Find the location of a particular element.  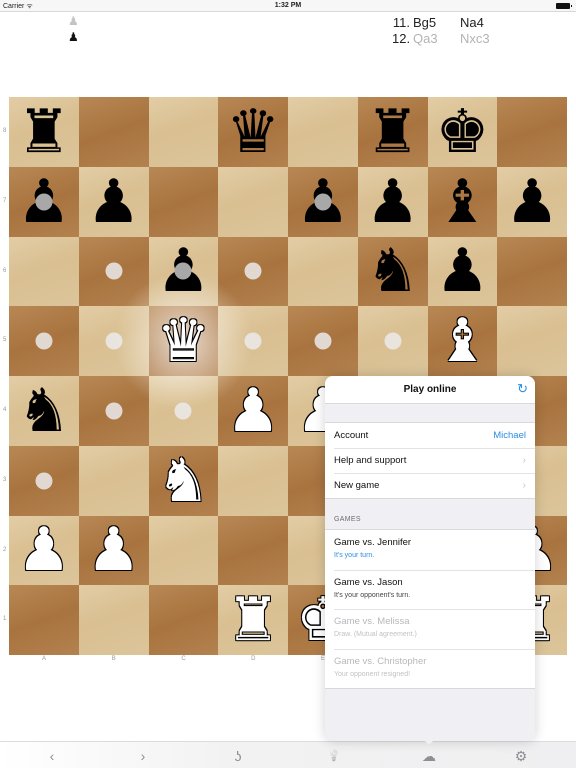

white-bishop-icon: ♝ is located at coordinates (462, 341).